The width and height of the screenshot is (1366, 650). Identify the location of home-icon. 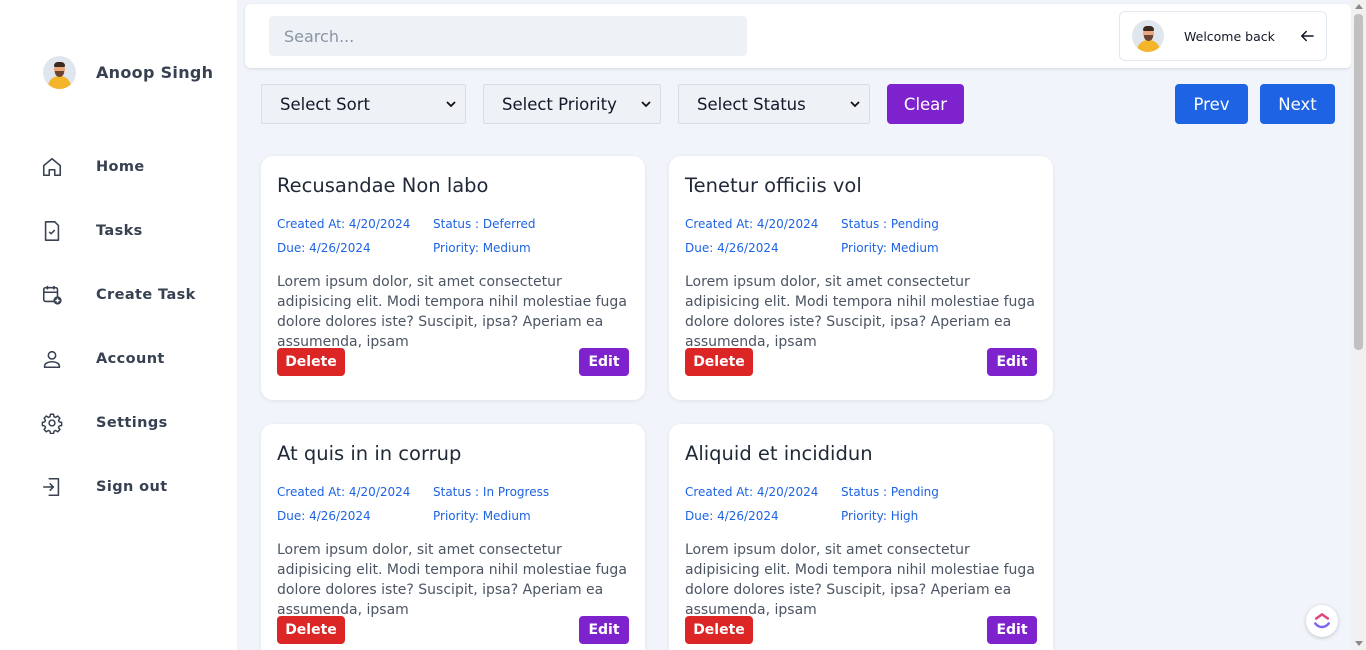
(52, 167).